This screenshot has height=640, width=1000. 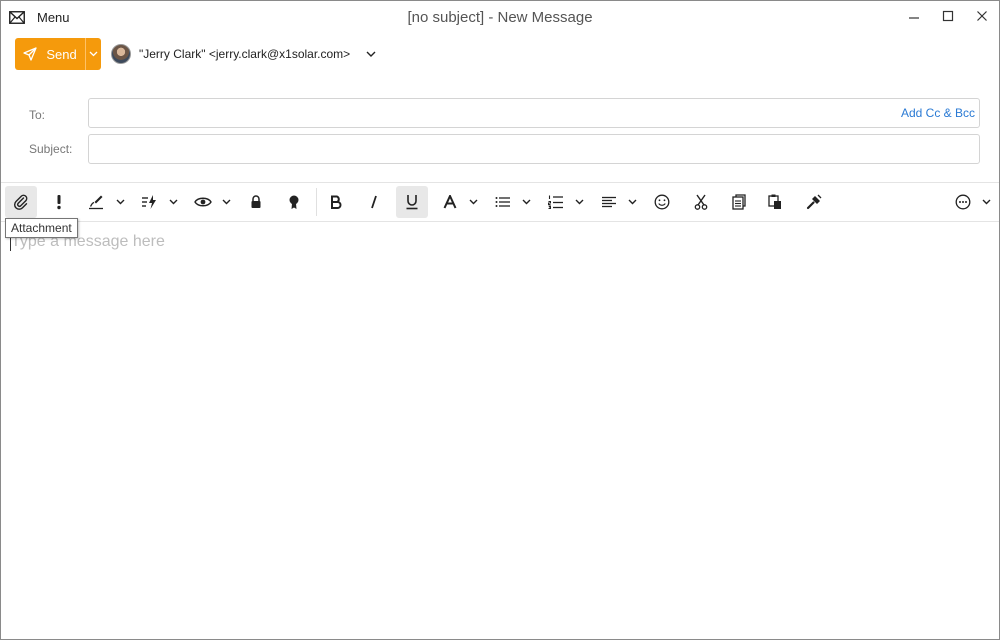 I want to click on more-icon, so click(x=963, y=202).